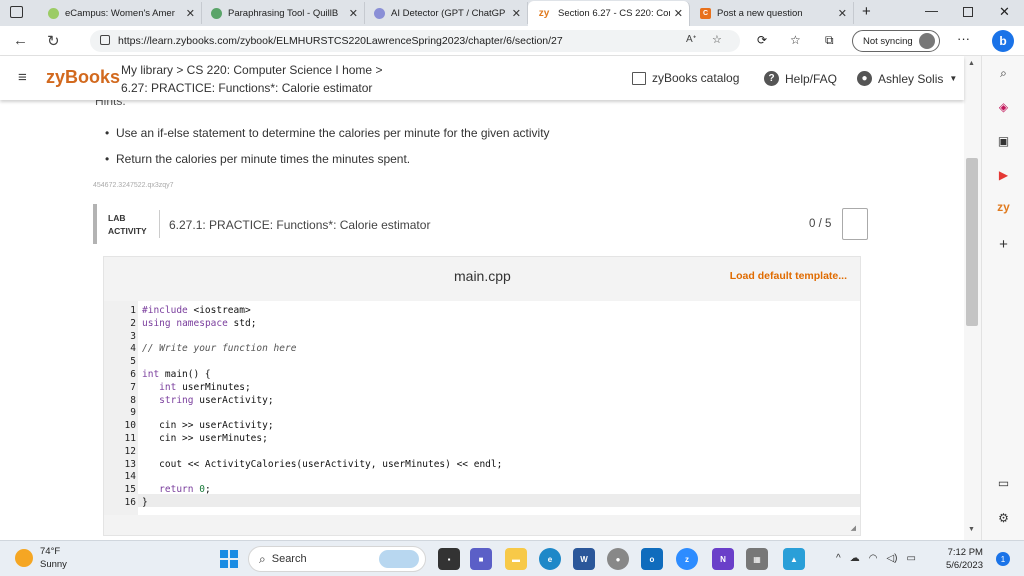  What do you see at coordinates (1003, 175) in the screenshot?
I see `youtube-icon: ▶` at bounding box center [1003, 175].